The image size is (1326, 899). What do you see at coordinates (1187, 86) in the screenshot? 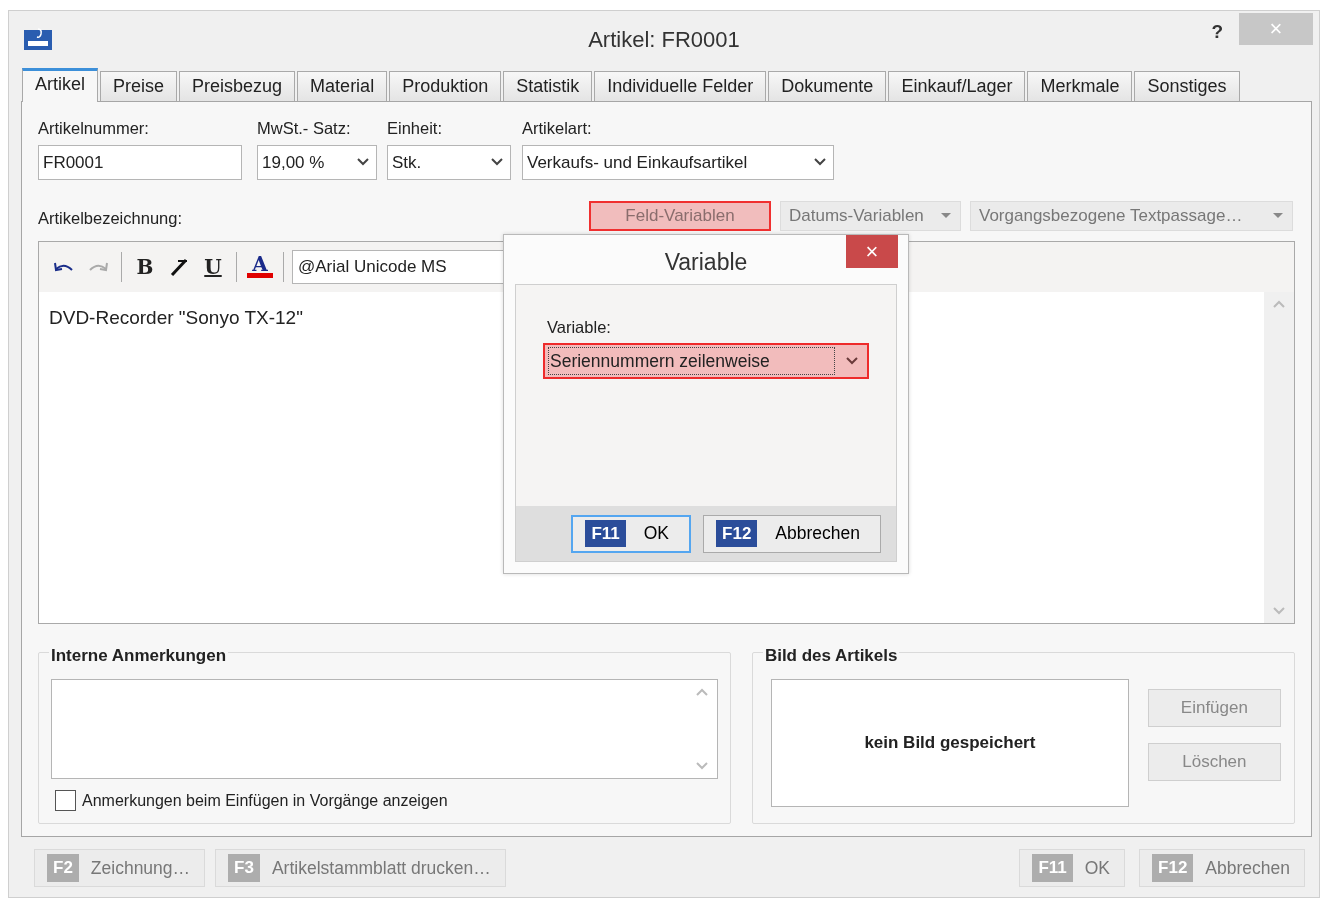
I see `tab: Sonstiges` at bounding box center [1187, 86].